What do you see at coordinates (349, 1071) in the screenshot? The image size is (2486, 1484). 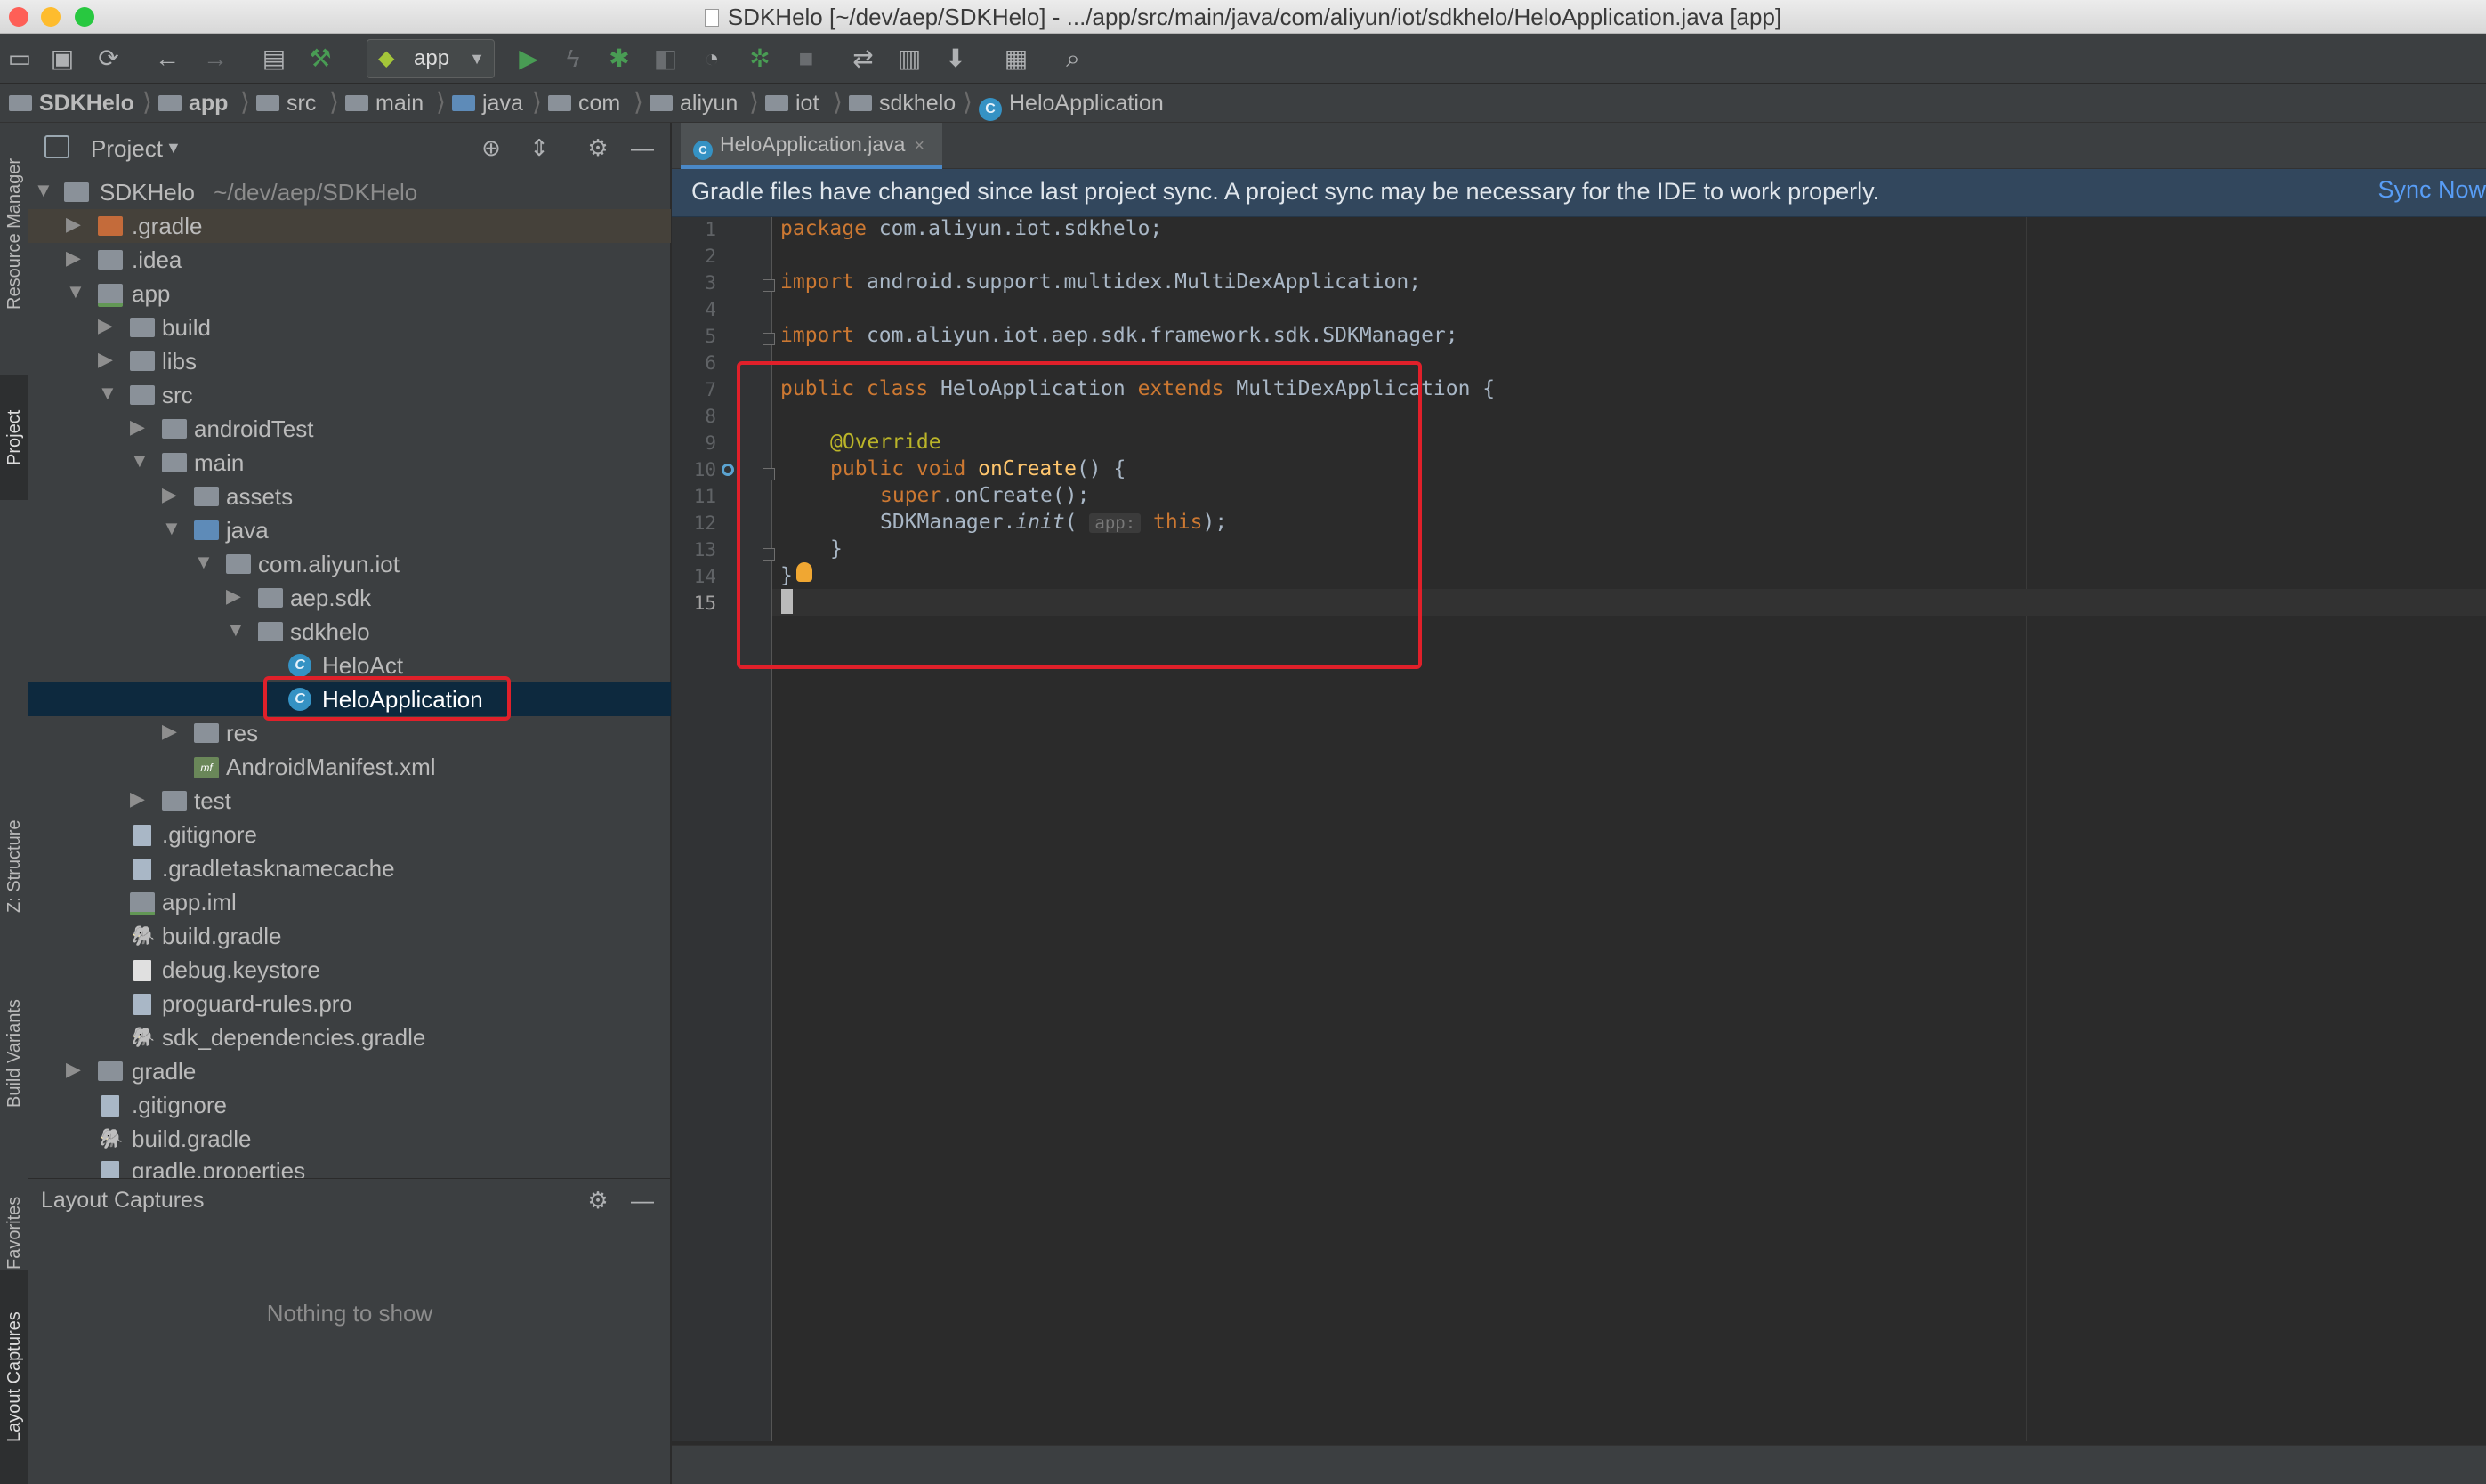 I see `tree-item-gradle-folder: ▶ gradle` at bounding box center [349, 1071].